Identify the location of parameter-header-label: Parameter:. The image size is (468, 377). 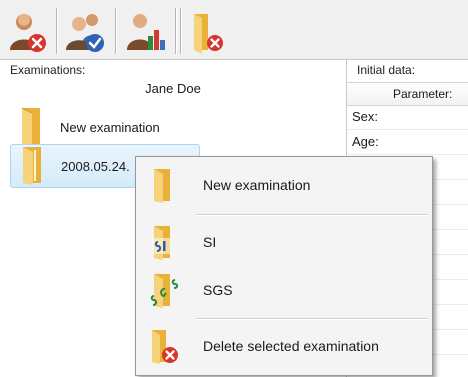
(423, 94).